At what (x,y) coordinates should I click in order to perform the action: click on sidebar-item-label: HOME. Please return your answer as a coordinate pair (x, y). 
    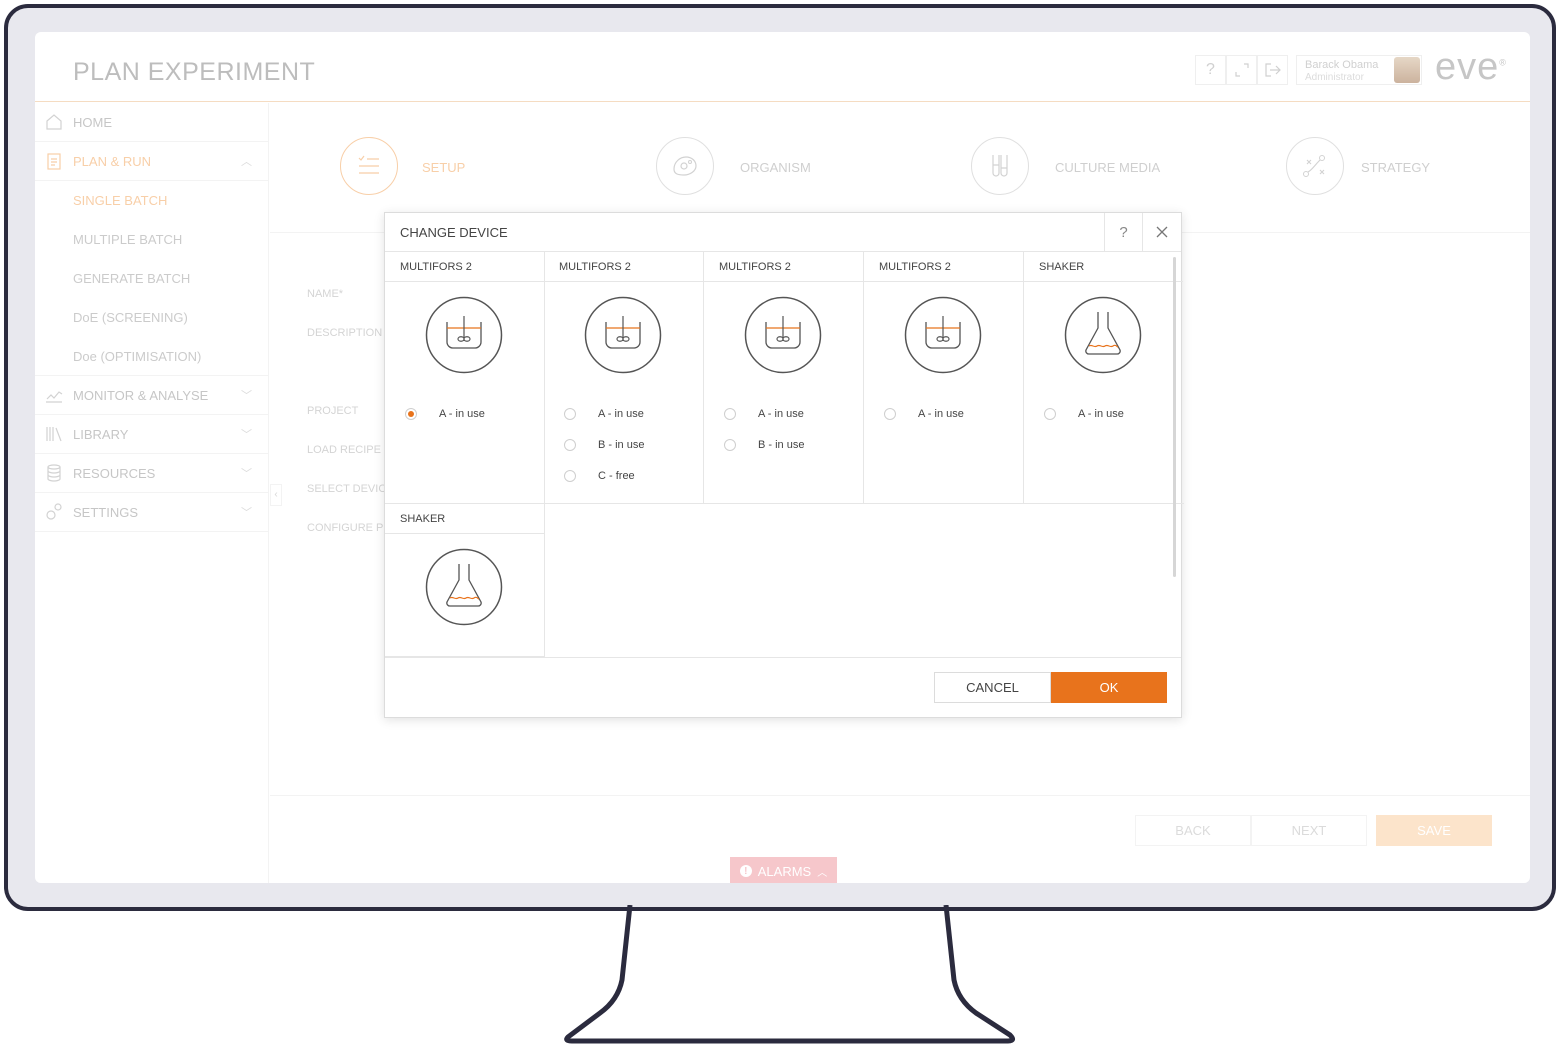
    Looking at the image, I should click on (92, 122).